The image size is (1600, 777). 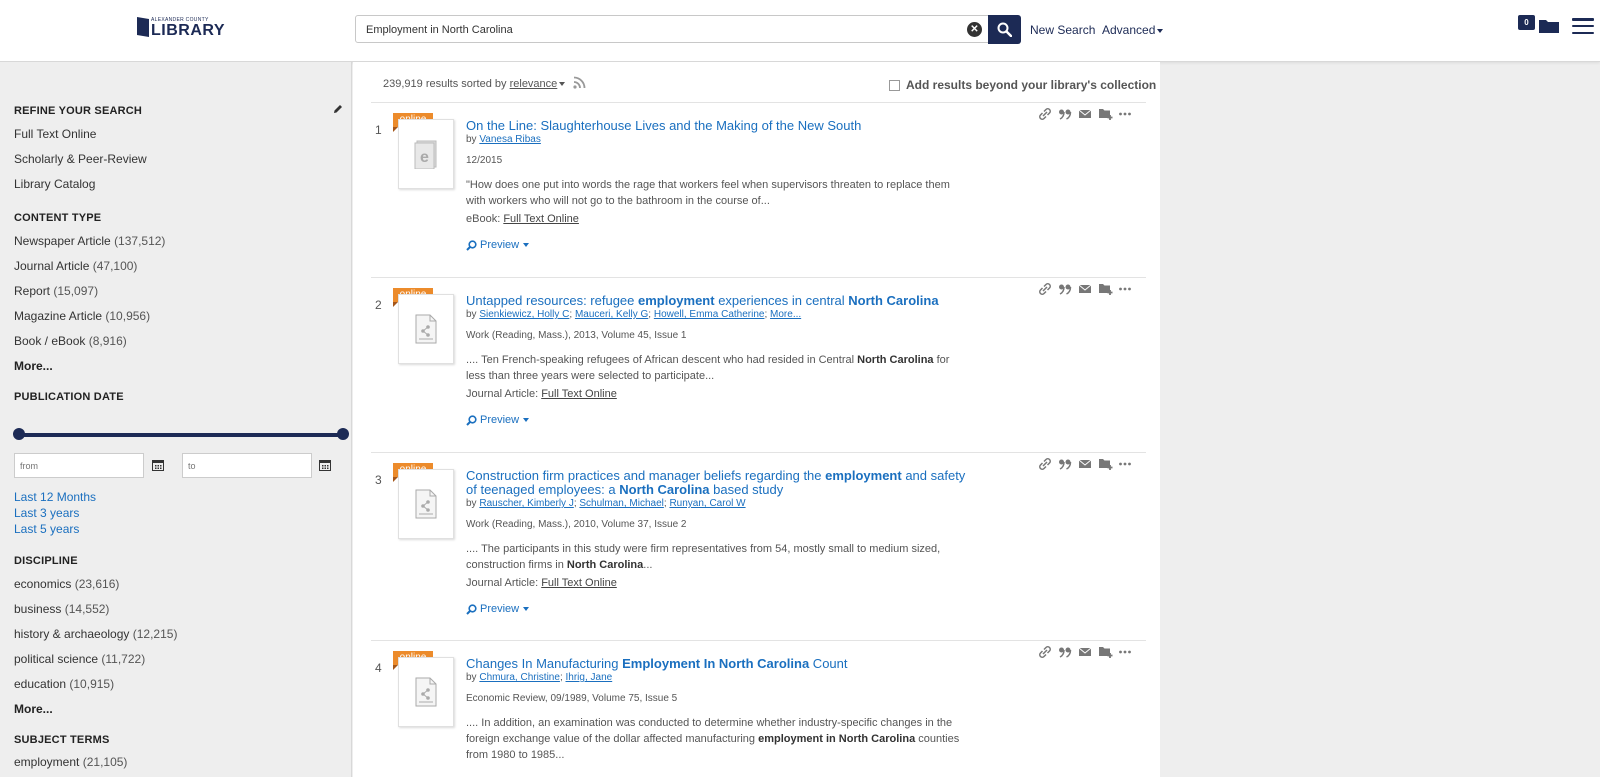 What do you see at coordinates (974, 29) in the screenshot?
I see `clear-search-icon: ✕` at bounding box center [974, 29].